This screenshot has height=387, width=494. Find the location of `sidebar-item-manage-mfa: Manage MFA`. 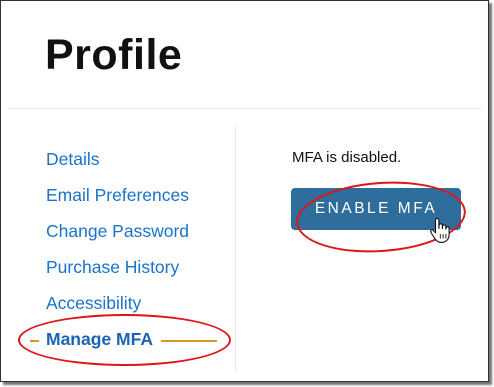

sidebar-item-manage-mfa: Manage MFA is located at coordinates (117, 345).